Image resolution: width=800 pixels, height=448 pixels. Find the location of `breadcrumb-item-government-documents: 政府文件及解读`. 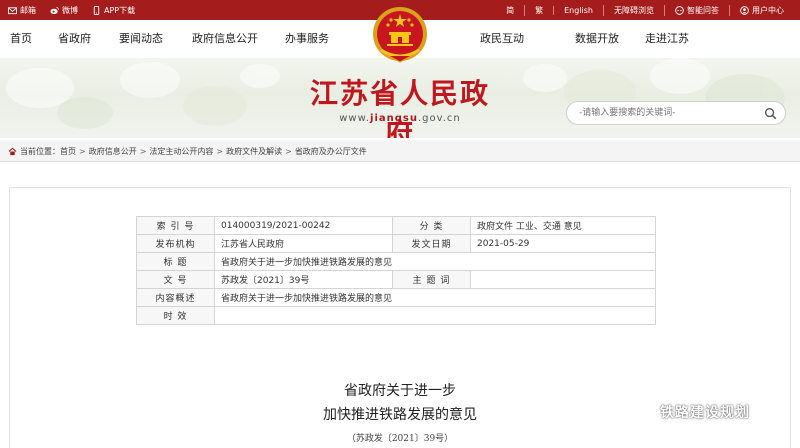

breadcrumb-item-government-documents: 政府文件及解读 is located at coordinates (254, 151).